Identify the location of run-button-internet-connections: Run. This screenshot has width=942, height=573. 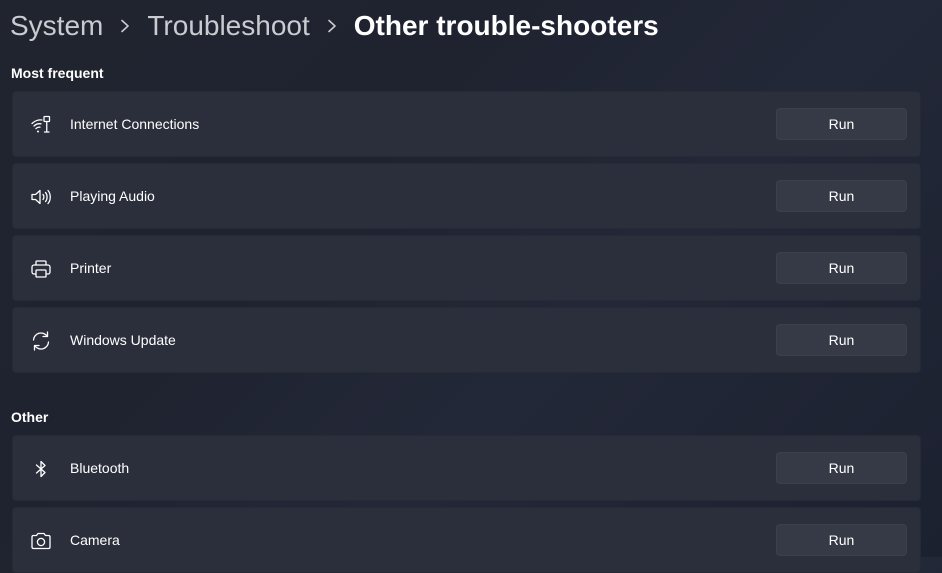
(841, 124).